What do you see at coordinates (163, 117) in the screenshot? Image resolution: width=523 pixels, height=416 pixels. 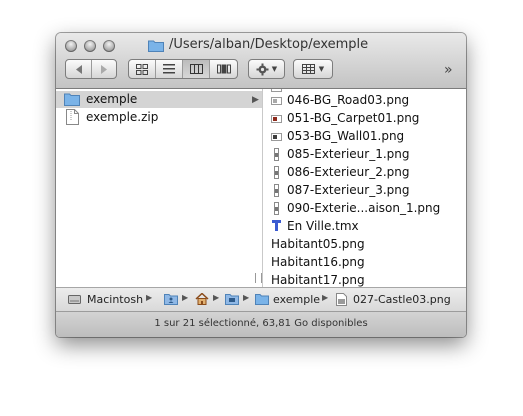 I see `list-item-exemple-zip: exemple.zip` at bounding box center [163, 117].